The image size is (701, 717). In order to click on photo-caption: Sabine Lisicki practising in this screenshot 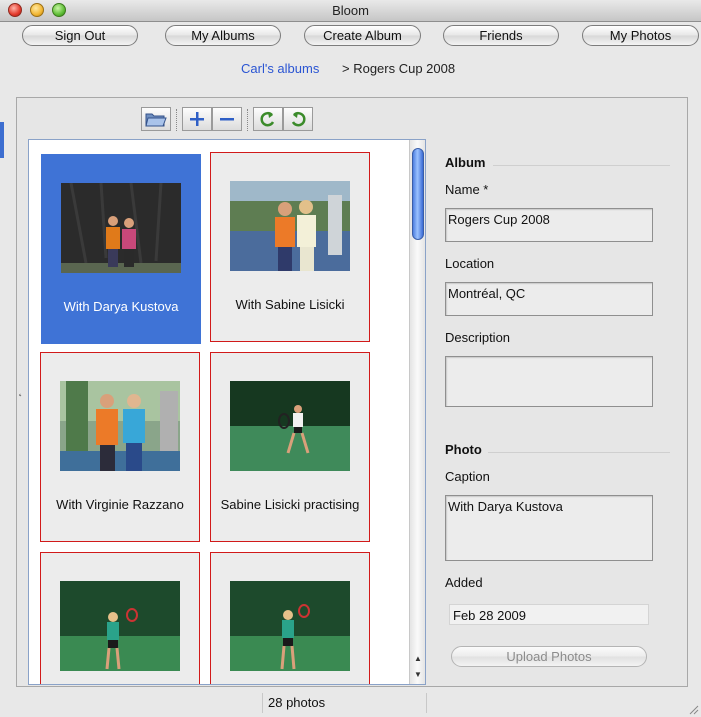, I will do `click(290, 504)`.